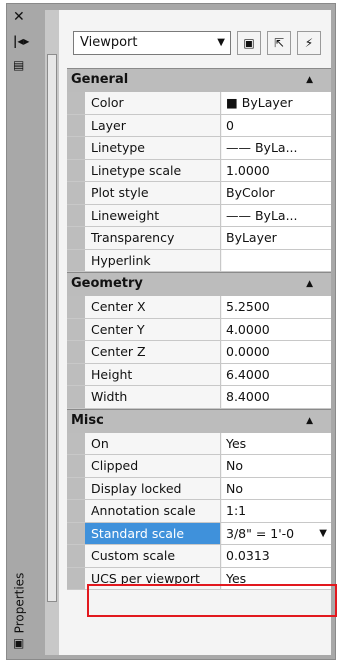 This screenshot has width=347, height=663. I want to click on select-objects-button: ⇱, so click(279, 43).